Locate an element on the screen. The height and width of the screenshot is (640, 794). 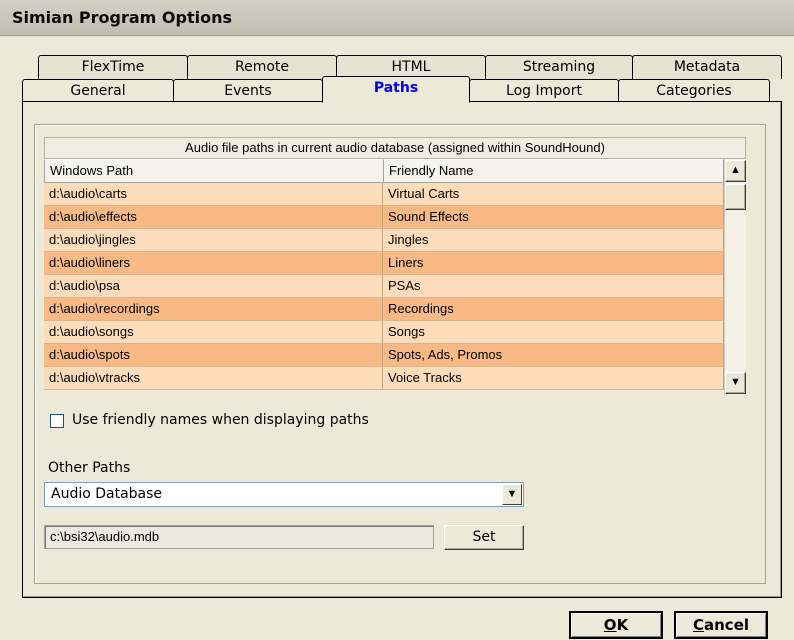
path-value-field: c:\bsi32\audio.mdb is located at coordinates (239, 537).